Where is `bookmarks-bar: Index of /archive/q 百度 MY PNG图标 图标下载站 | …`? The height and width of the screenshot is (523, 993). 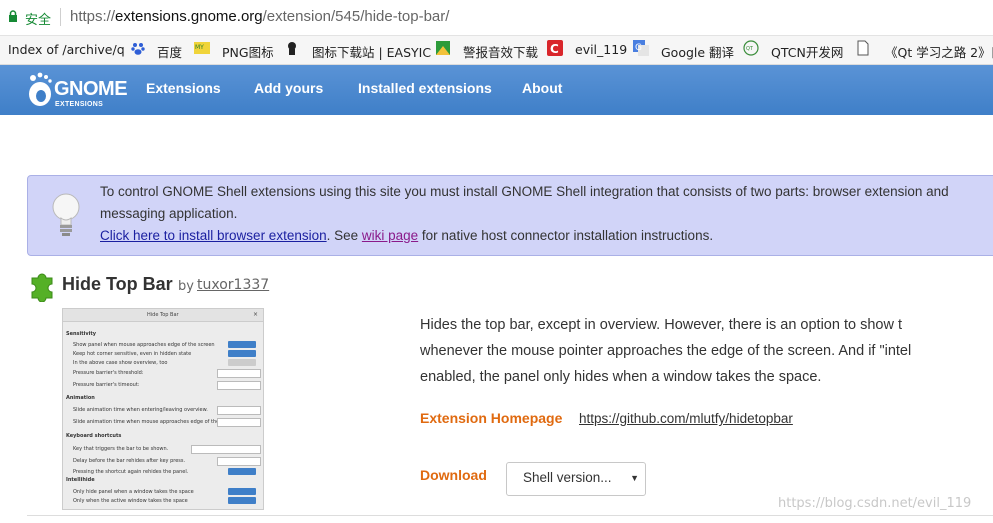
bookmarks-bar: Index of /archive/q 百度 MY PNG图标 图标下载站 | … is located at coordinates (496, 50).